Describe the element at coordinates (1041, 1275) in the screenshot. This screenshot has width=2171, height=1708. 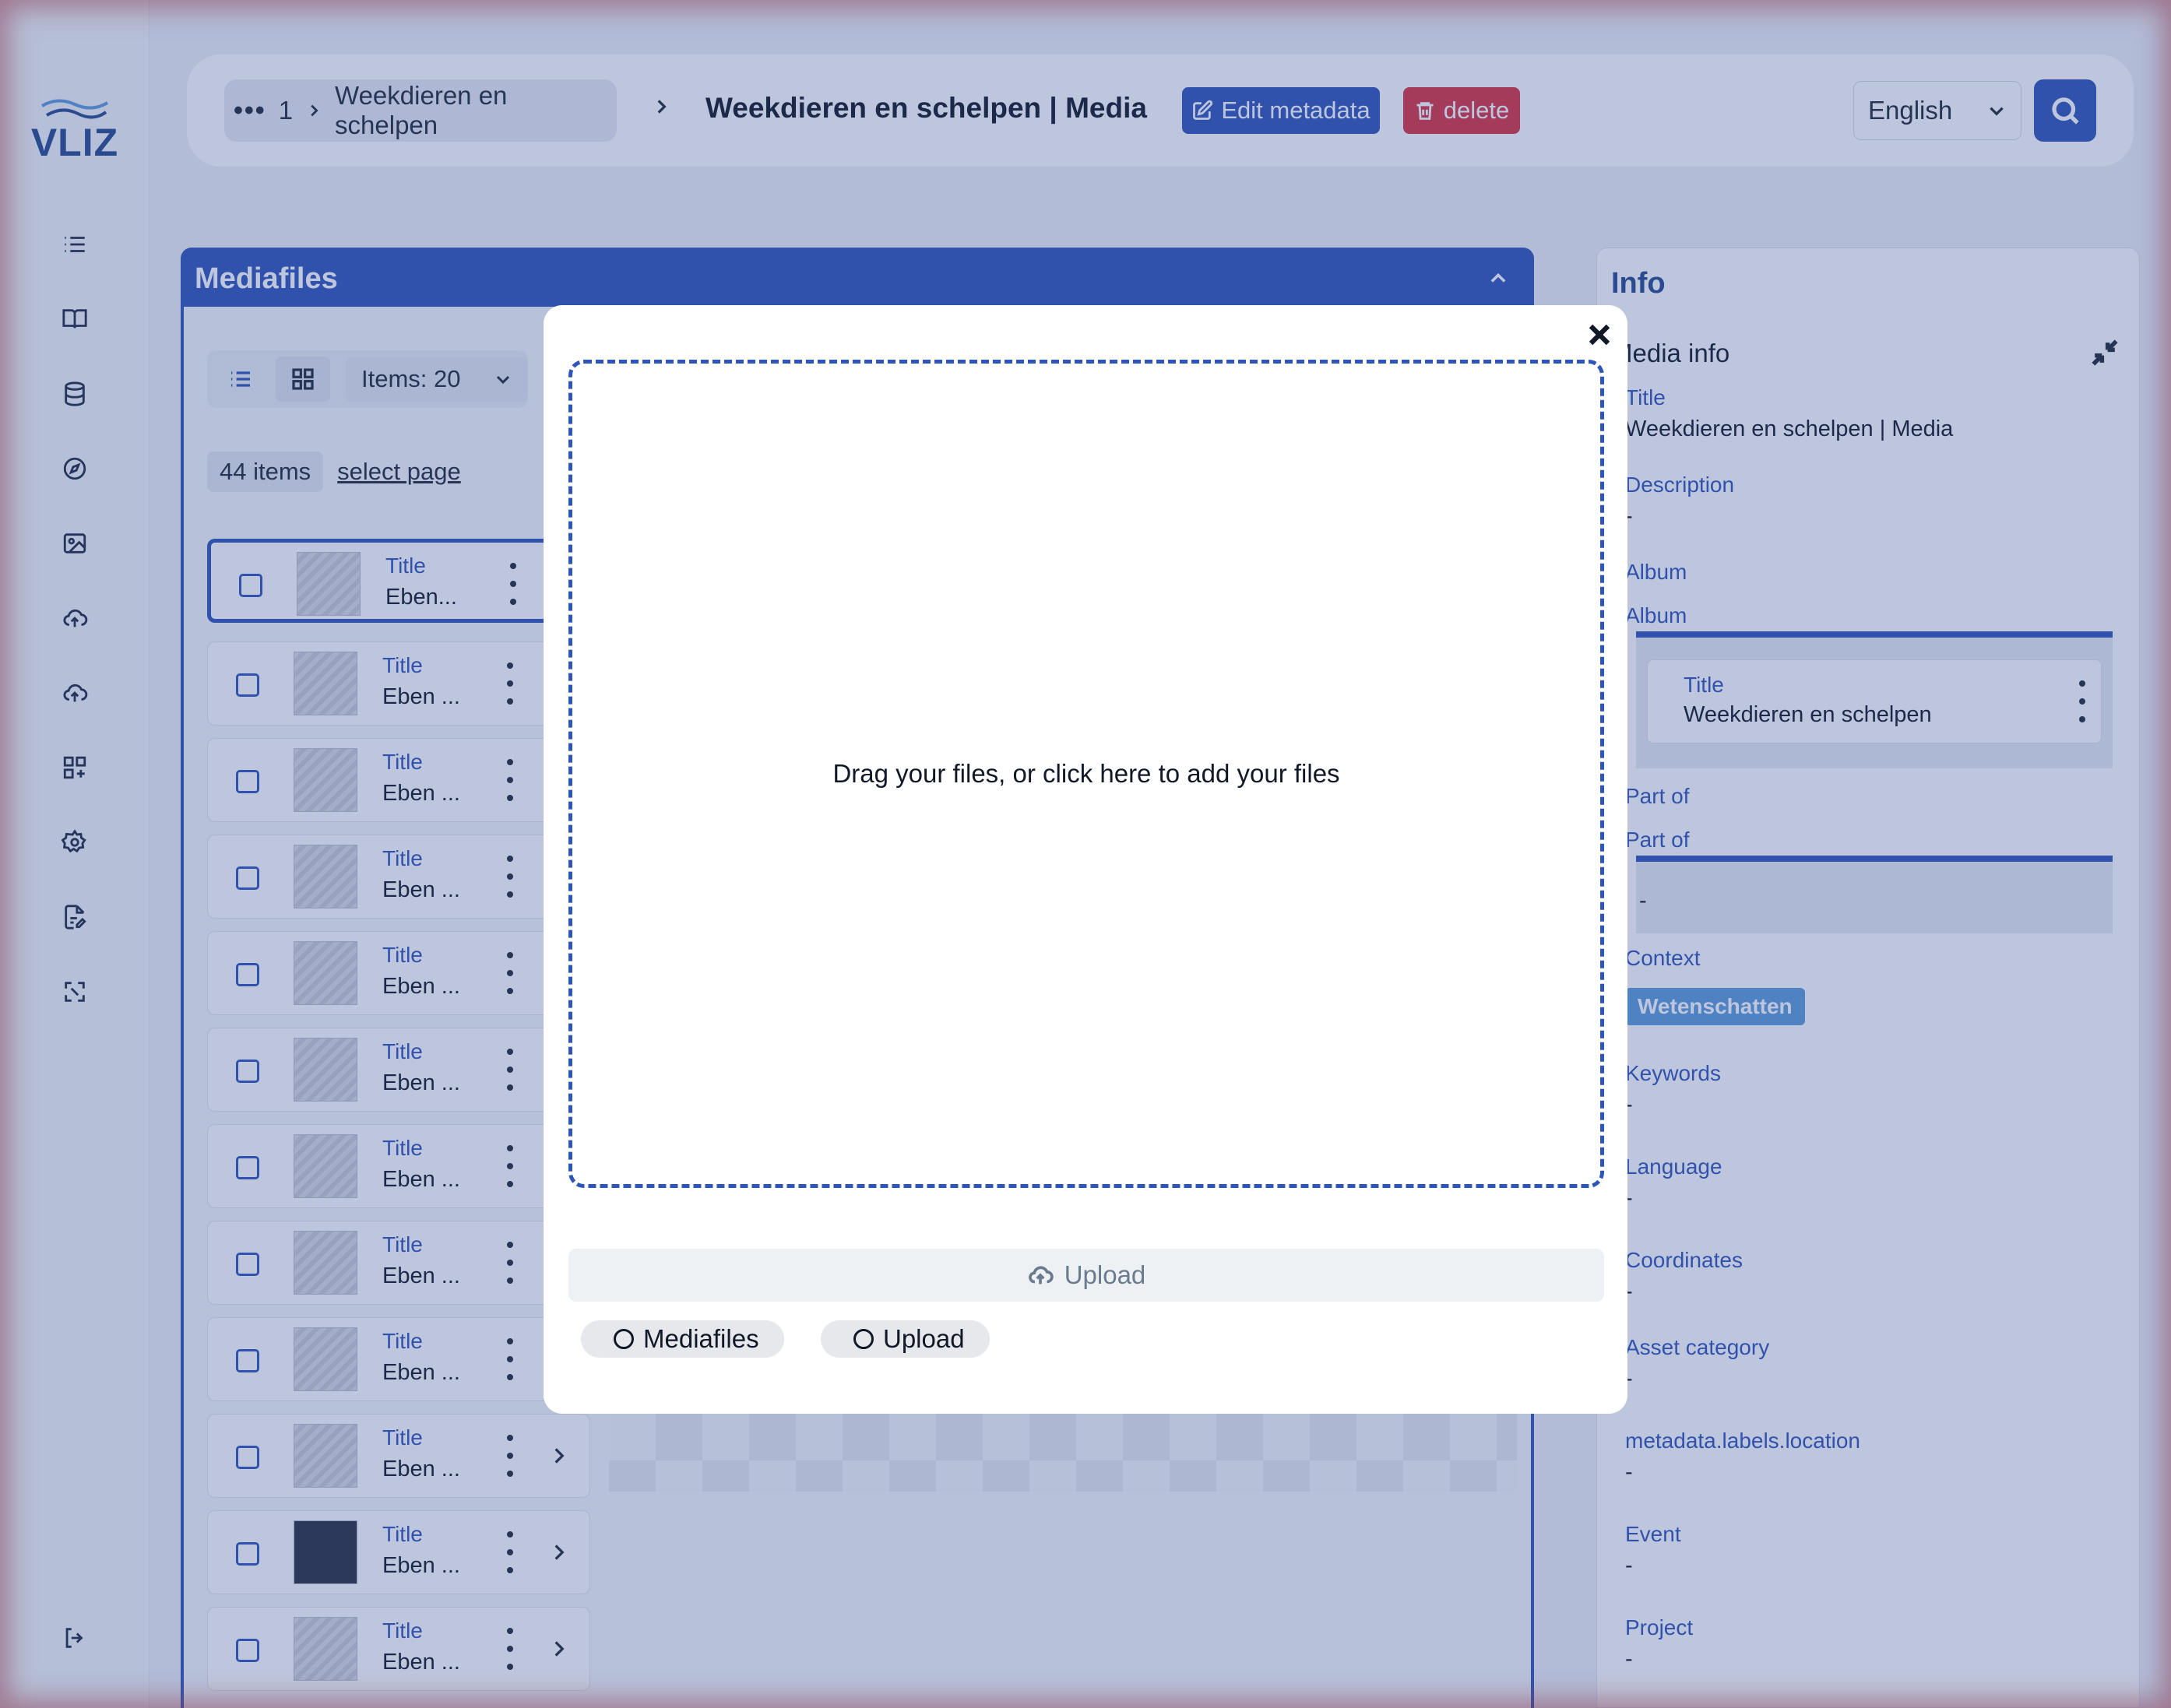
I see `upload-cloud-icon` at that location.